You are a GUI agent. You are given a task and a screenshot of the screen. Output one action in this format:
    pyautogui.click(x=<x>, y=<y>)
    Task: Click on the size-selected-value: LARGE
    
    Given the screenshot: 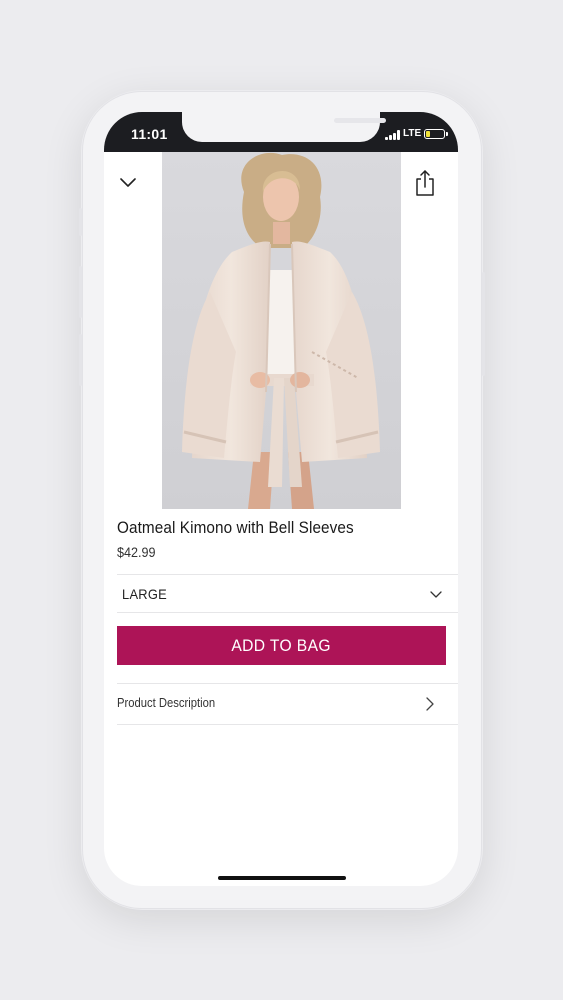 What is the action you would take?
    pyautogui.click(x=145, y=594)
    